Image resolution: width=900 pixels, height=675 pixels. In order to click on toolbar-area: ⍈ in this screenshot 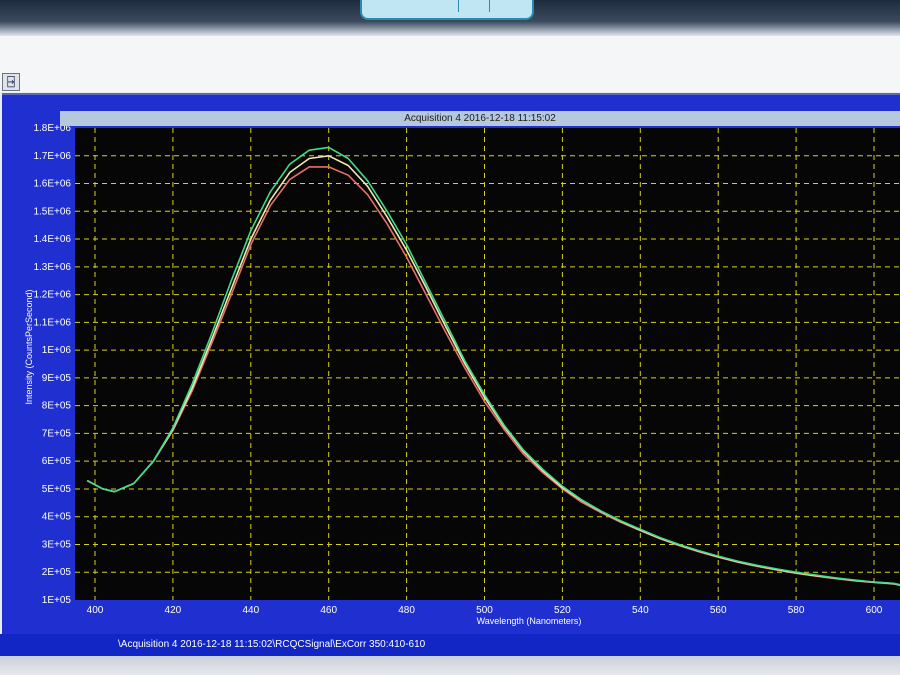, I will do `click(450, 64)`.